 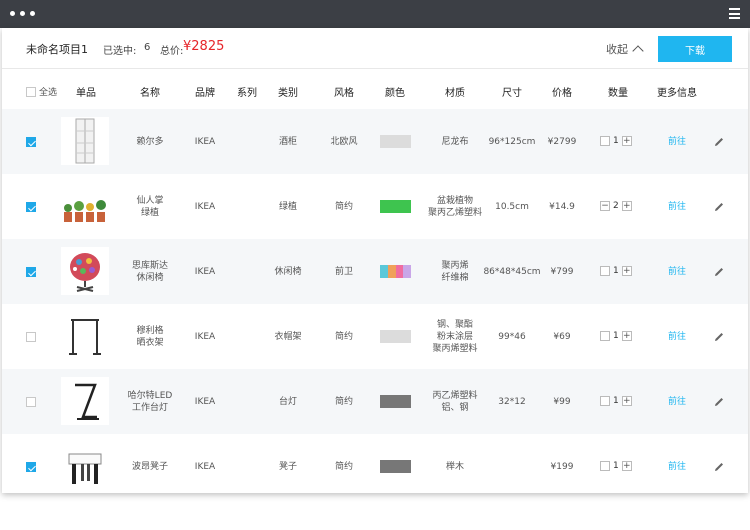 What do you see at coordinates (150, 93) in the screenshot?
I see `col-name: 名称` at bounding box center [150, 93].